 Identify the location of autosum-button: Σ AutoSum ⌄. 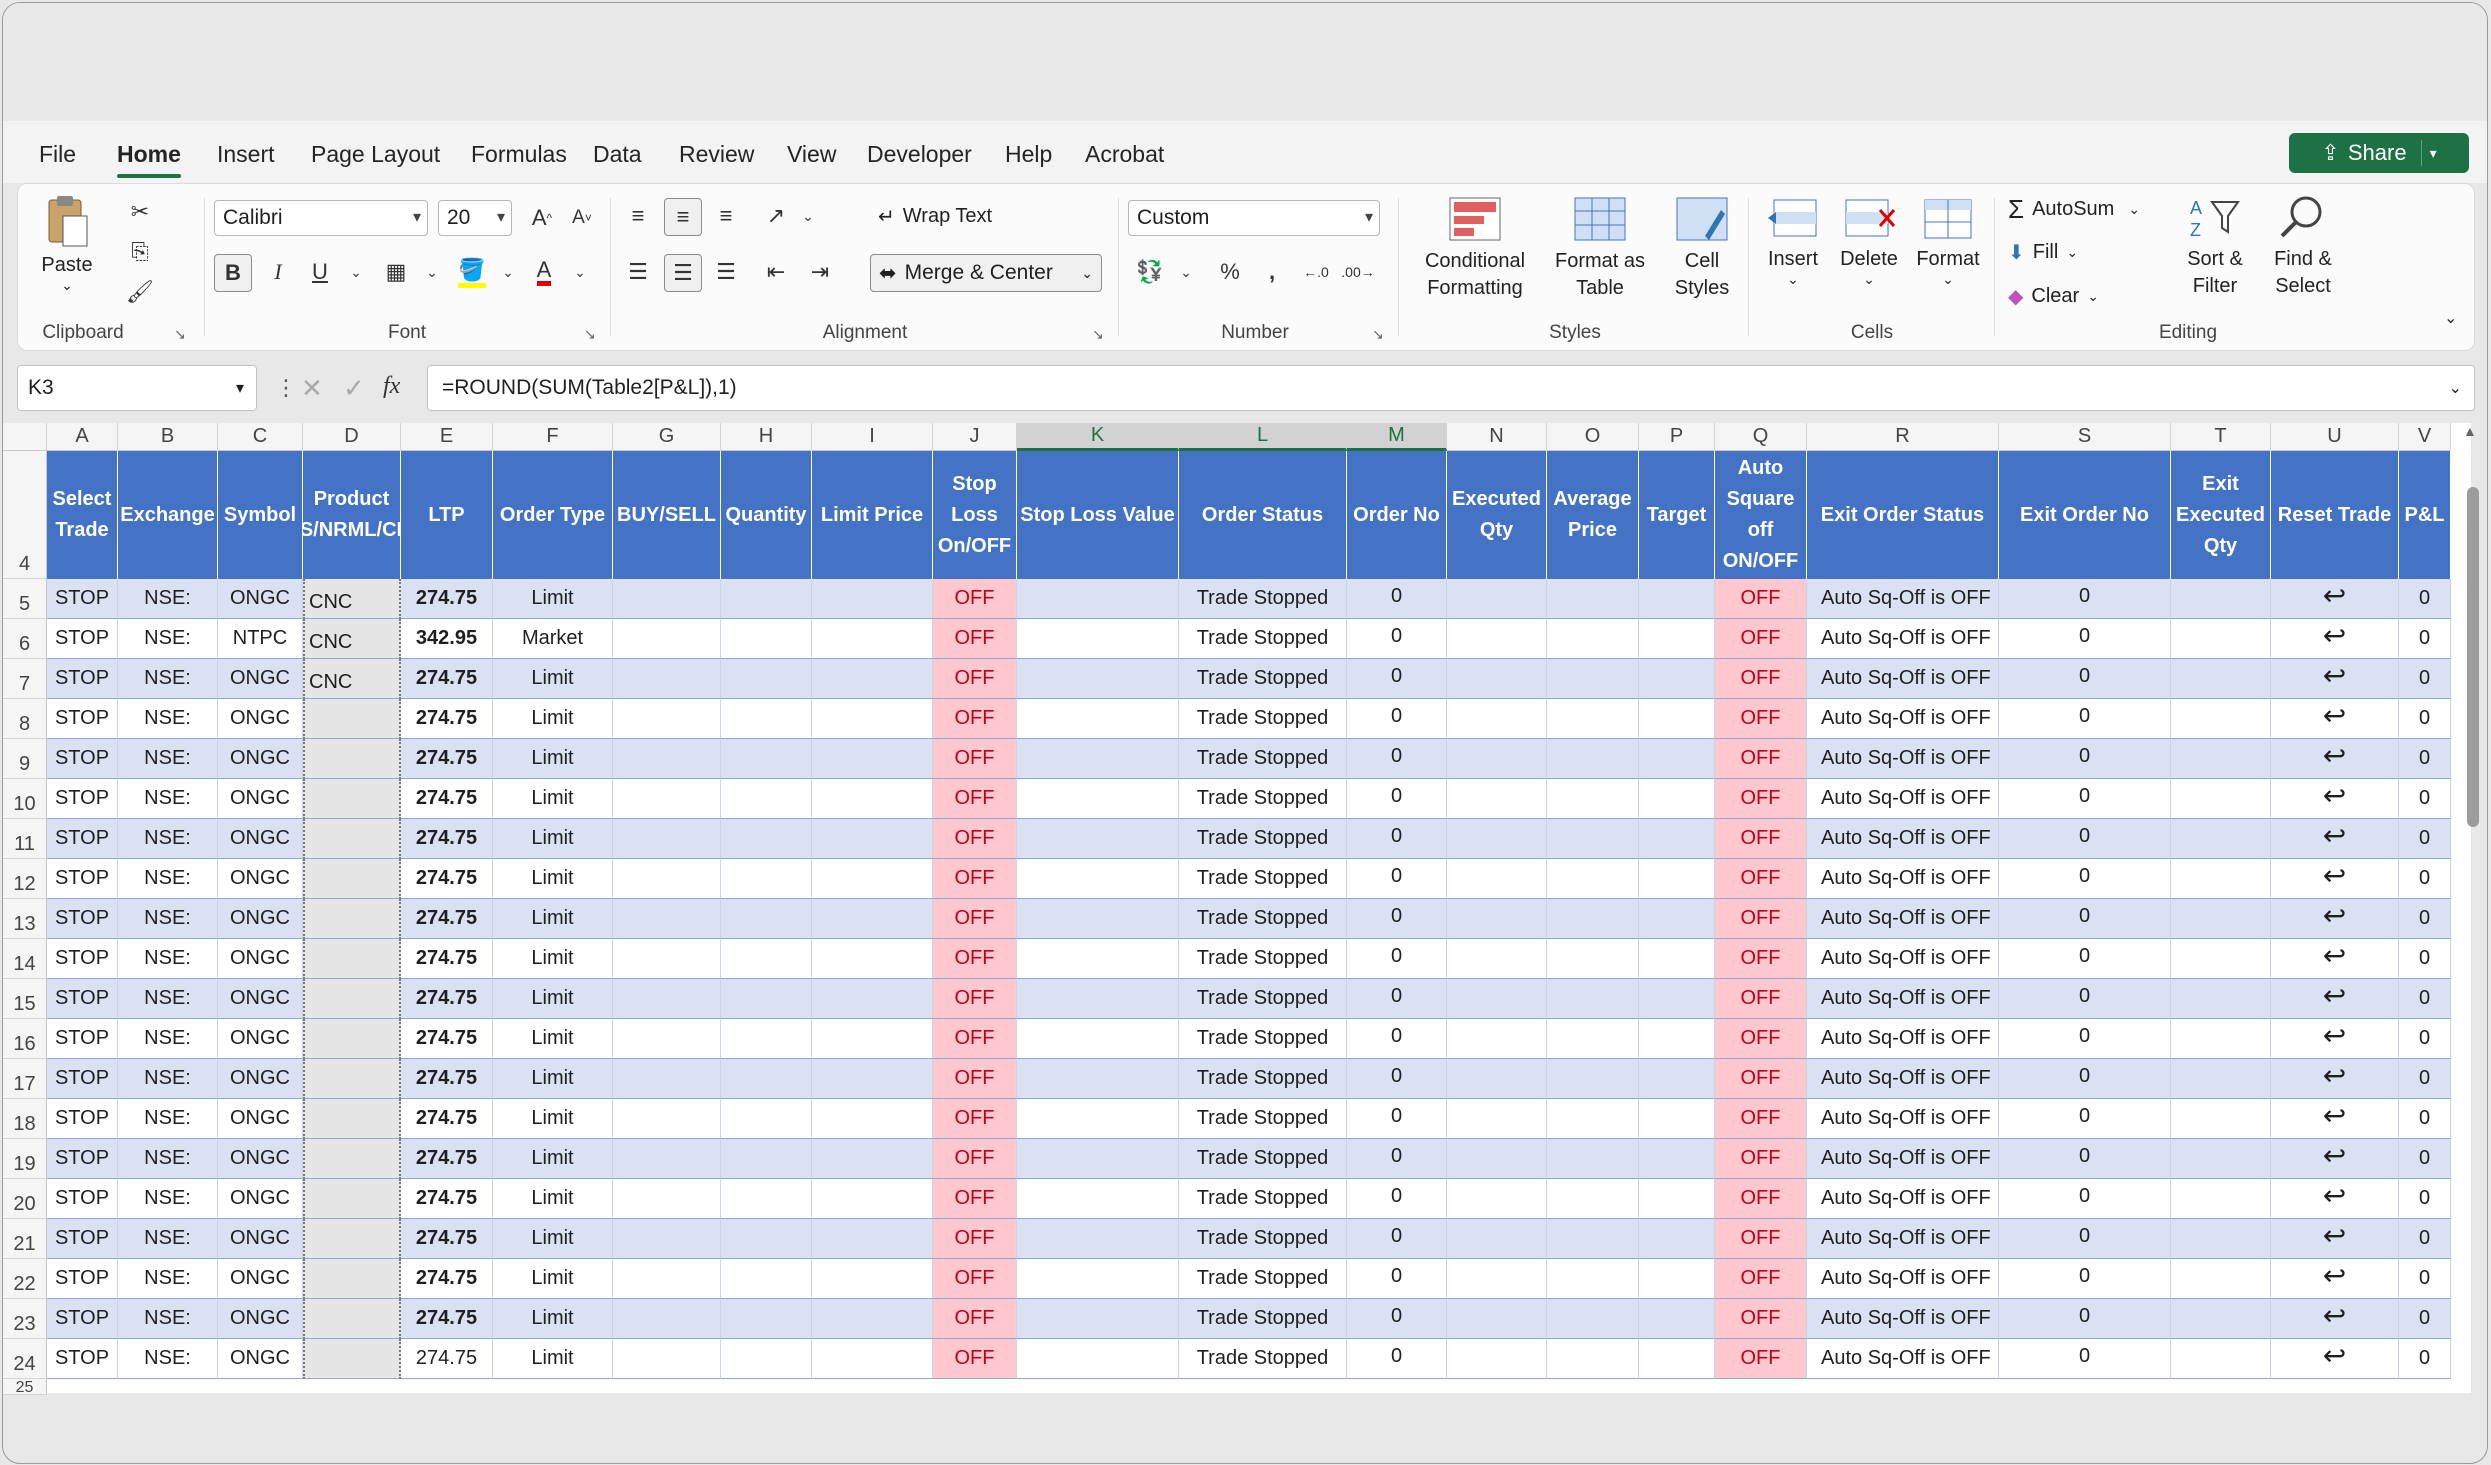
(2074, 209).